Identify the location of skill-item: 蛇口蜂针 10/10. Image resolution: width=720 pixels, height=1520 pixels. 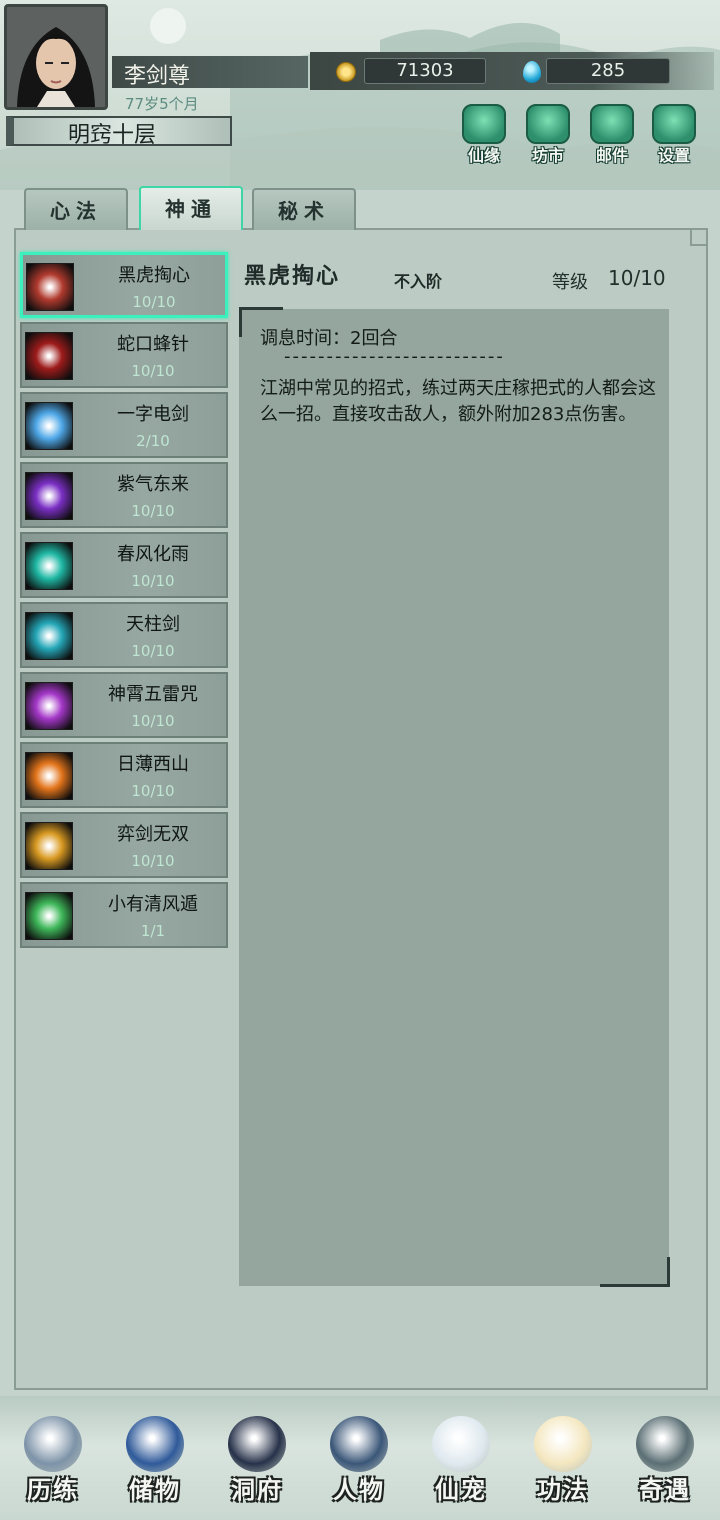
(124, 355).